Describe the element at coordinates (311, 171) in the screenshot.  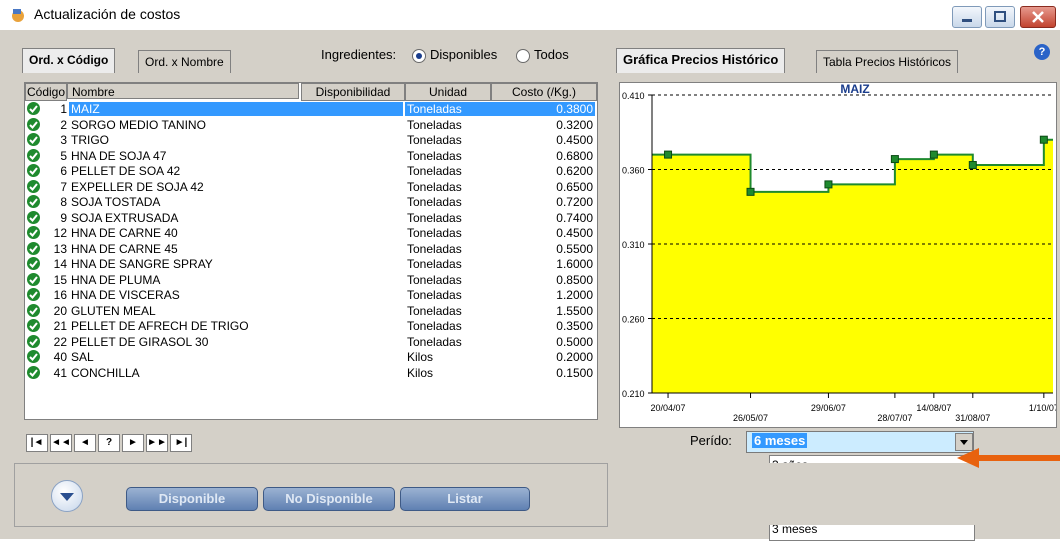
I see `table-row: 6 PELLET DE SOA 42 Toneladas 0.6200` at that location.